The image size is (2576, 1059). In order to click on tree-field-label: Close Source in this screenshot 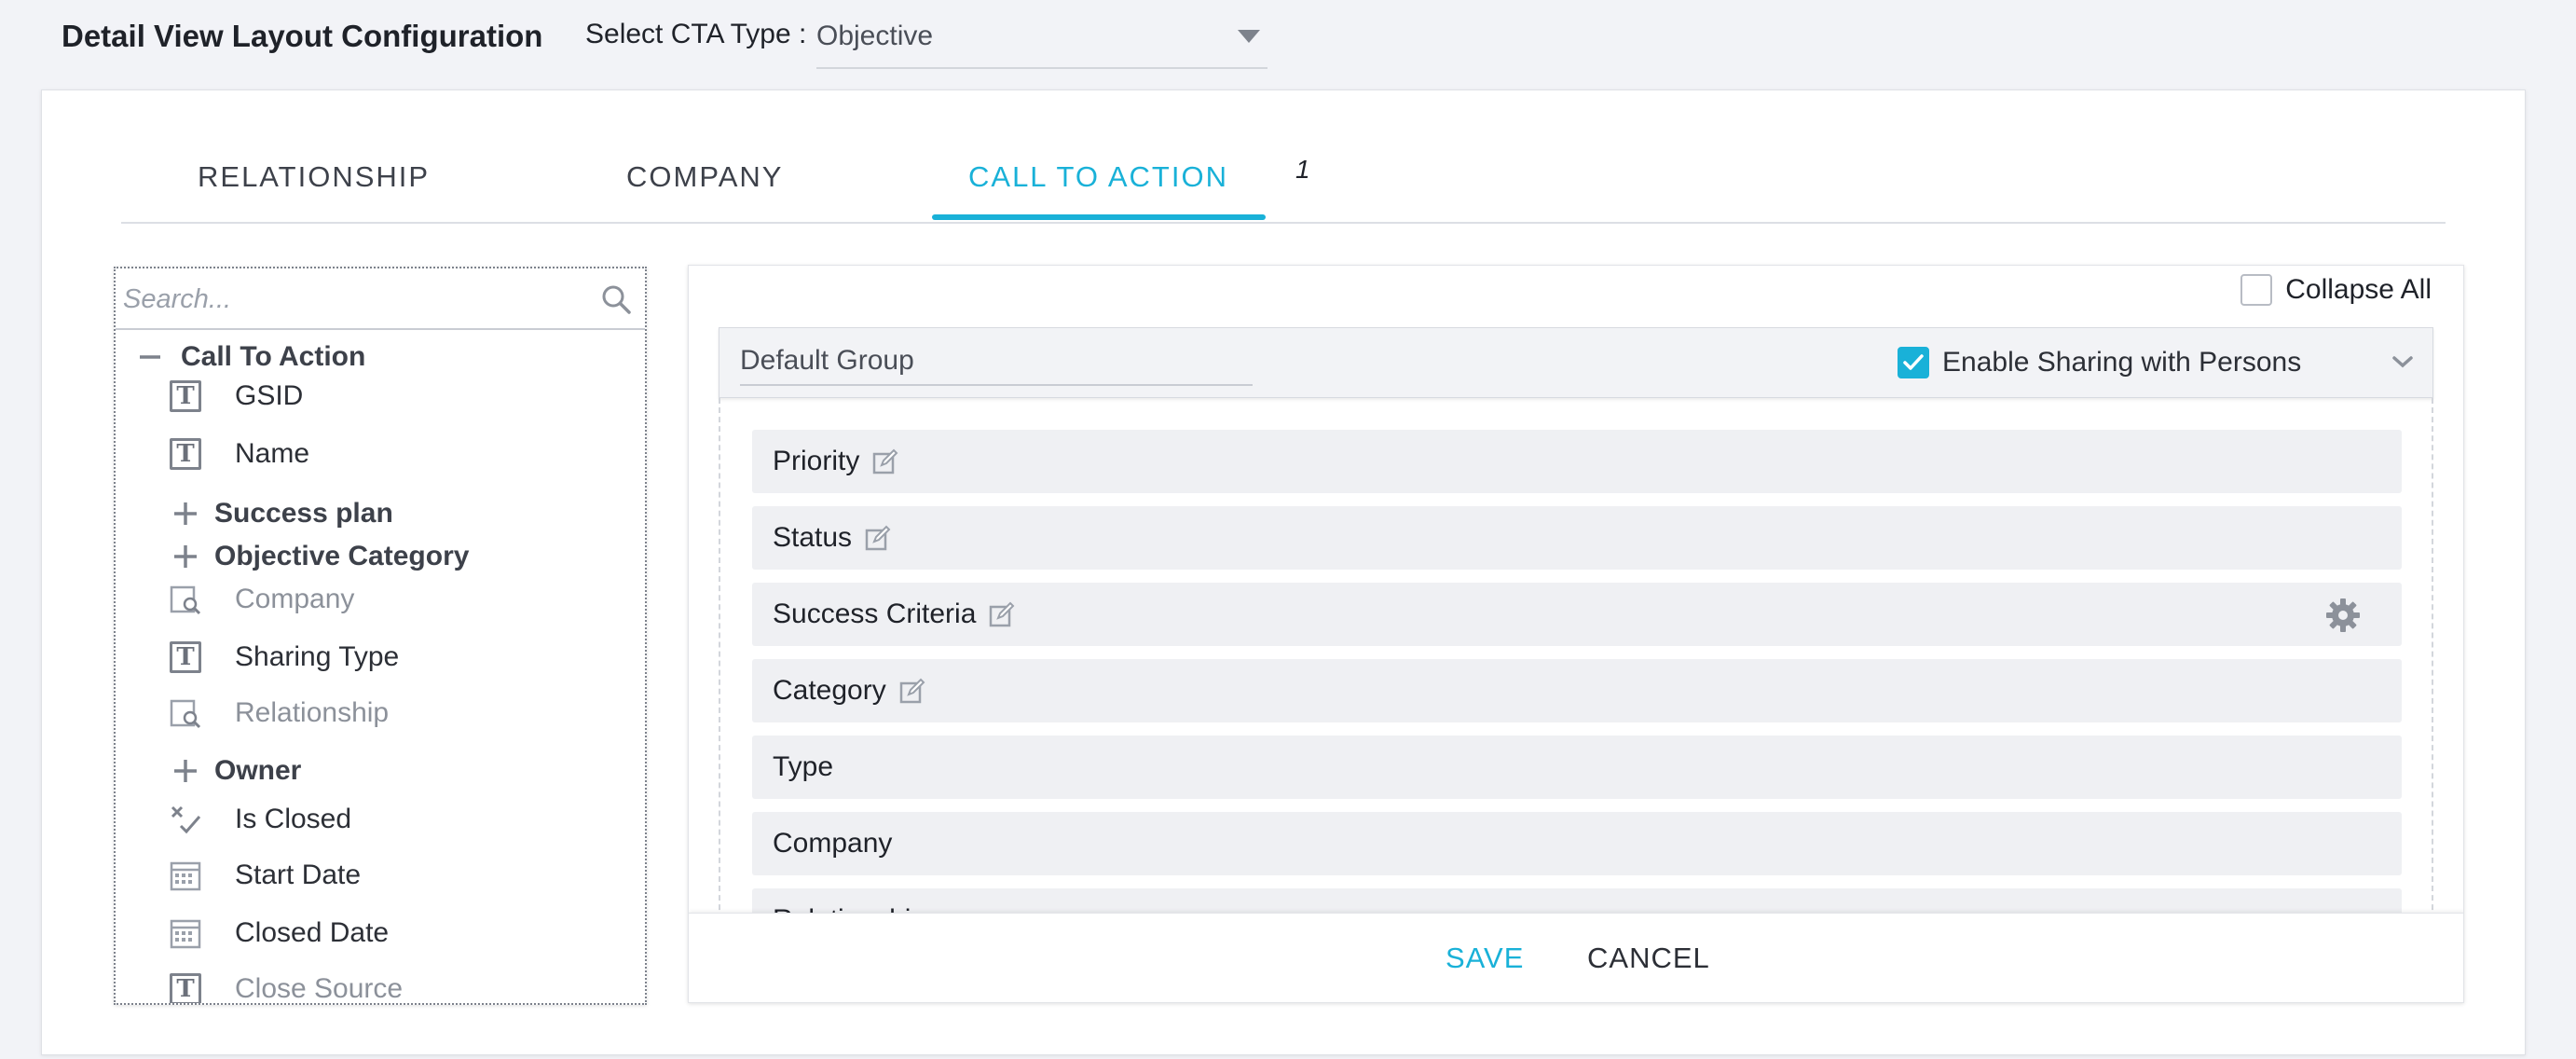, I will do `click(319, 988)`.